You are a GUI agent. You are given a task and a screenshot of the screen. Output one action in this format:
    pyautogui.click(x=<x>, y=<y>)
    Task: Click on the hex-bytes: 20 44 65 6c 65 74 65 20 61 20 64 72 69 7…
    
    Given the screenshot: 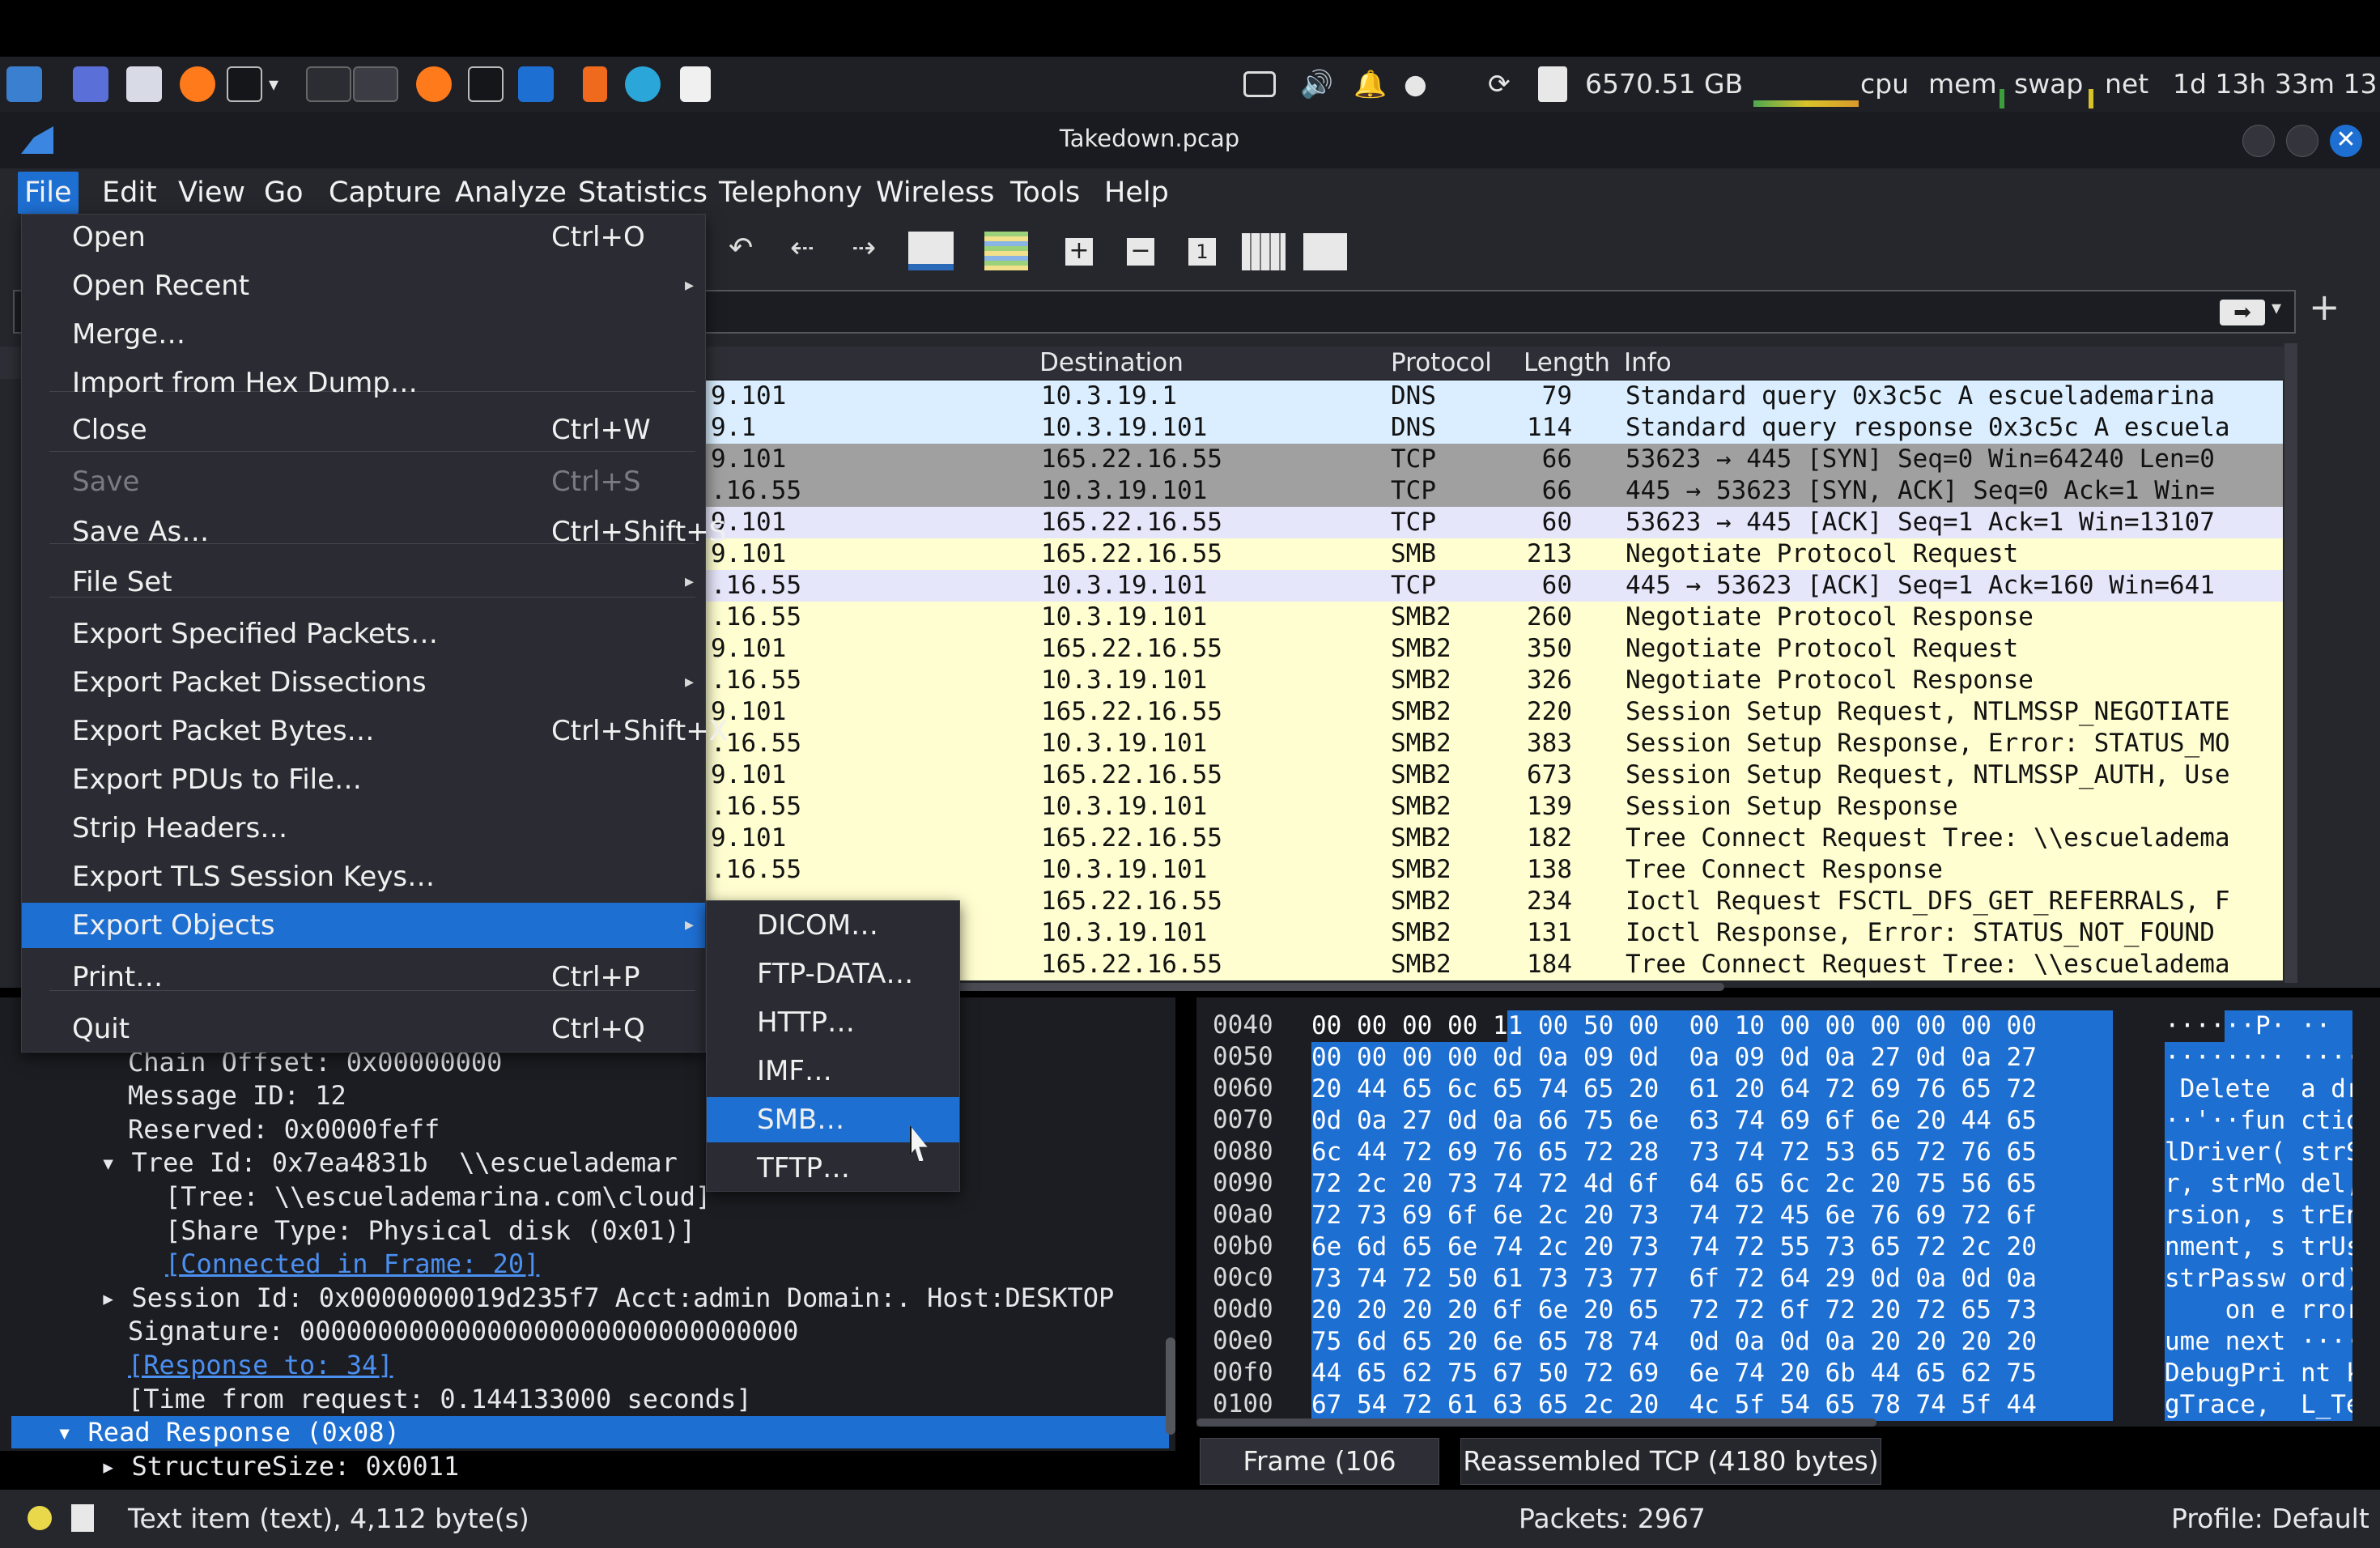 What is the action you would take?
    pyautogui.click(x=1712, y=1089)
    